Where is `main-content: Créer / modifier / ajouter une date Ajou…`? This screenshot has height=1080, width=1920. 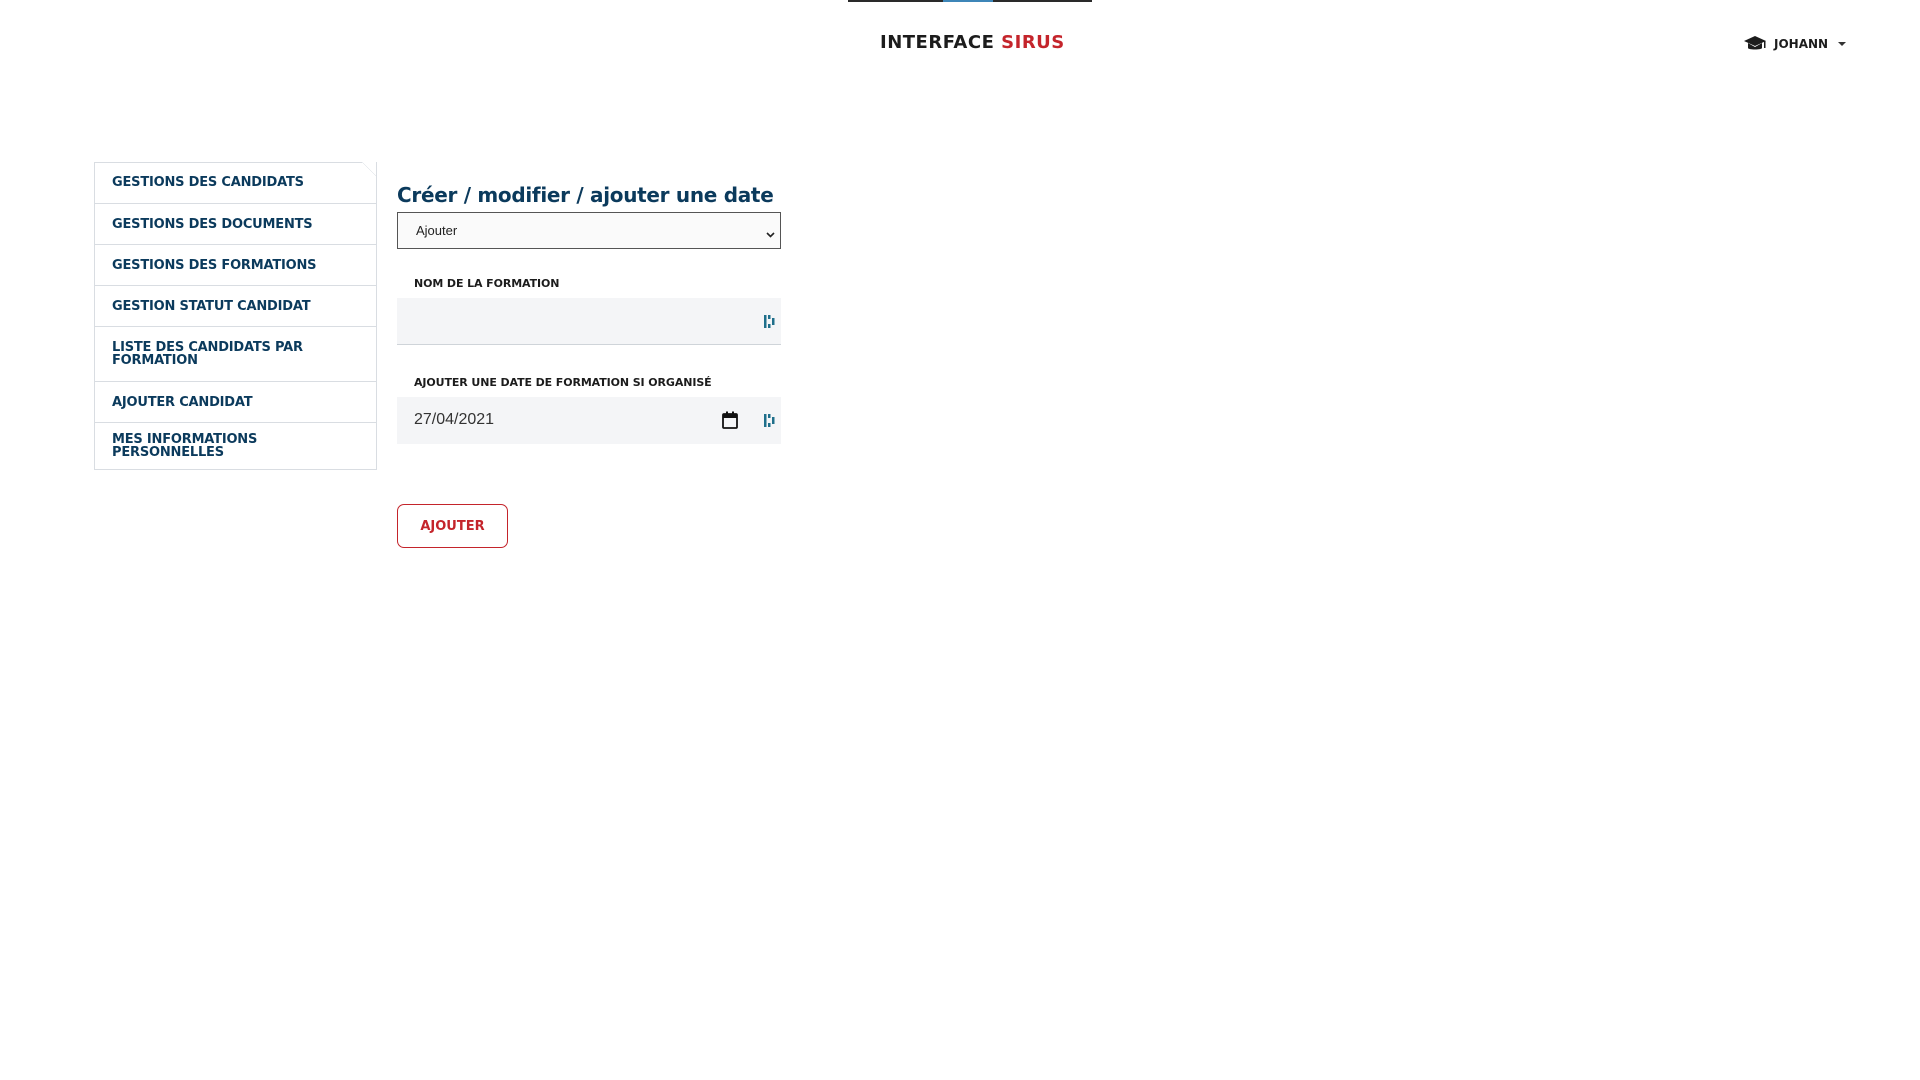 main-content: Créer / modifier / ajouter une date Ajou… is located at coordinates (589, 365).